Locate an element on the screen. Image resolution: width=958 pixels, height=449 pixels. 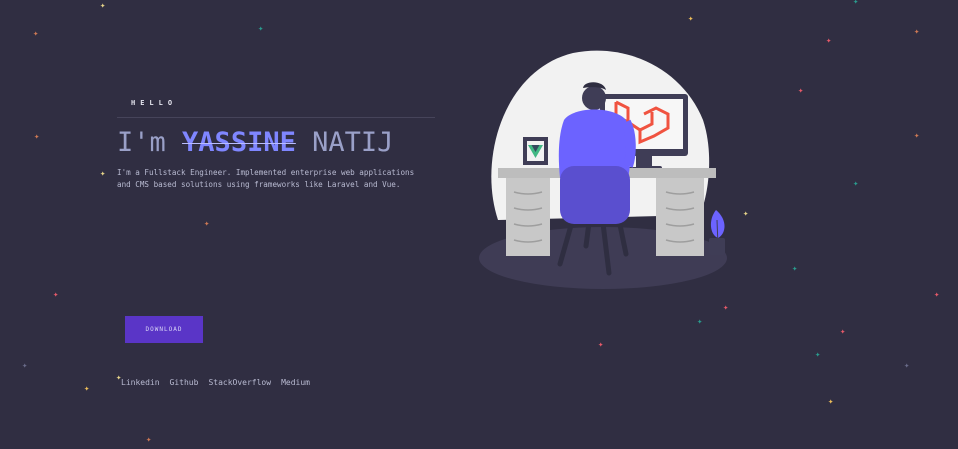
greeting-label: HELLO is located at coordinates (154, 103).